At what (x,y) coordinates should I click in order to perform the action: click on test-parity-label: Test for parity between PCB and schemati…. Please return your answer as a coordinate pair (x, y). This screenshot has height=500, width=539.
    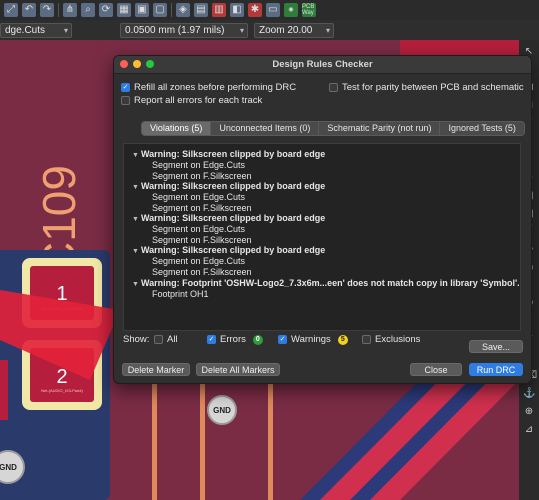
    Looking at the image, I should click on (433, 87).